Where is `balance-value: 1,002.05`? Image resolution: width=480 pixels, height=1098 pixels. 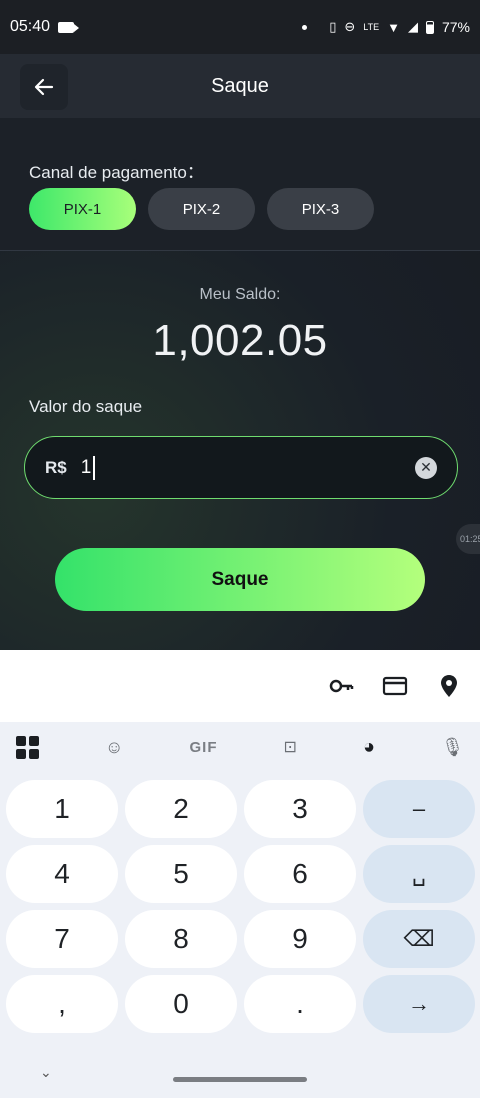
balance-value: 1,002.05 is located at coordinates (240, 340).